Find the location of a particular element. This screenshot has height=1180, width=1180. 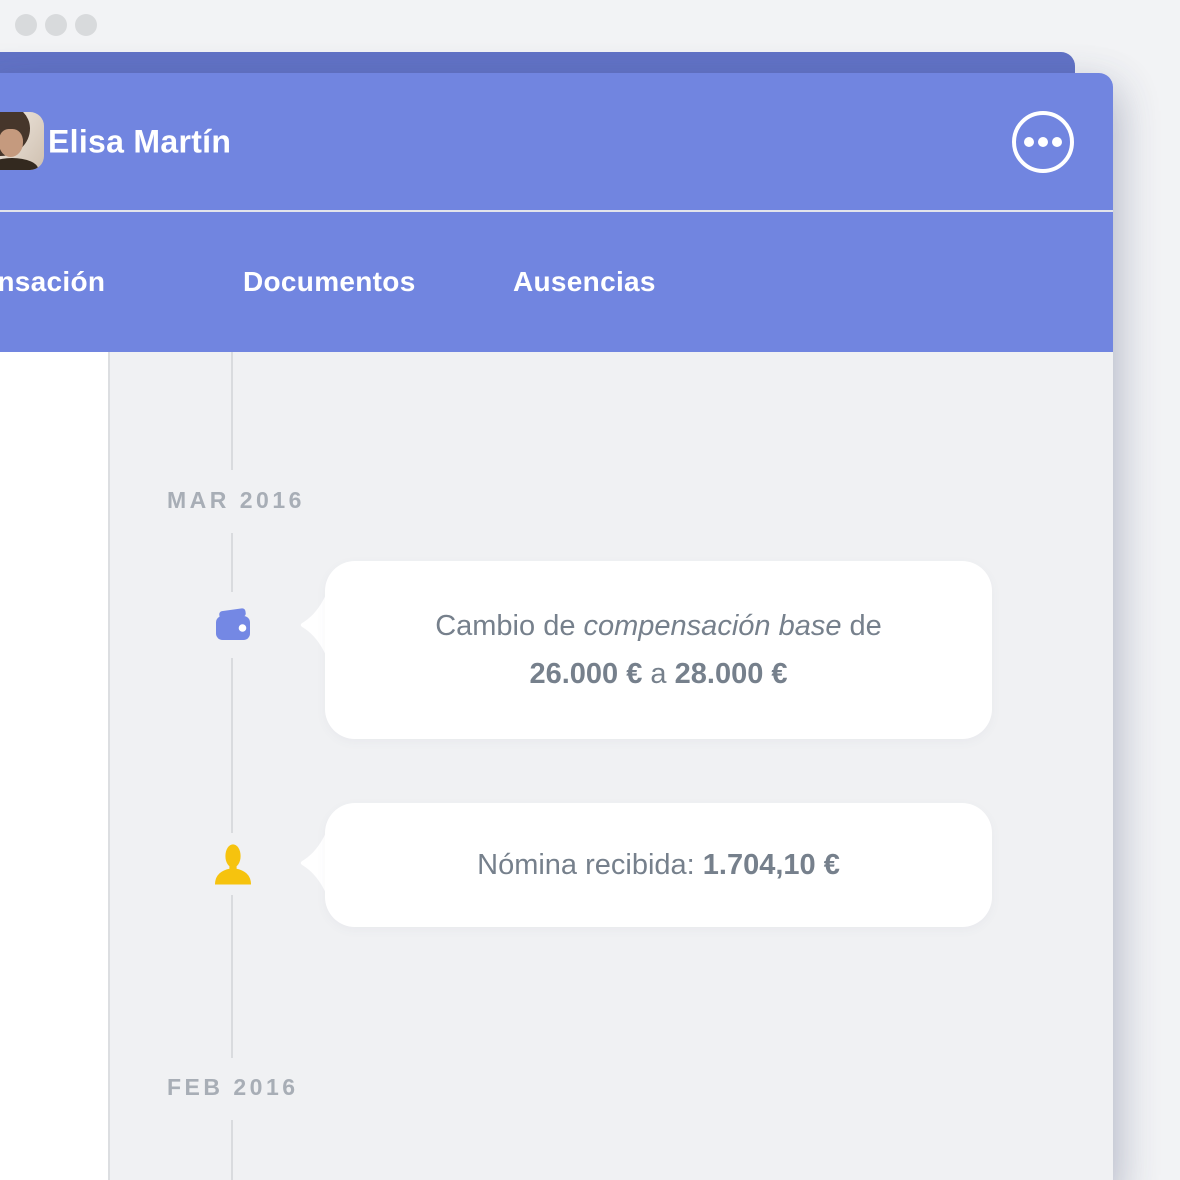

tab-documentos: Documentos is located at coordinates (329, 282).